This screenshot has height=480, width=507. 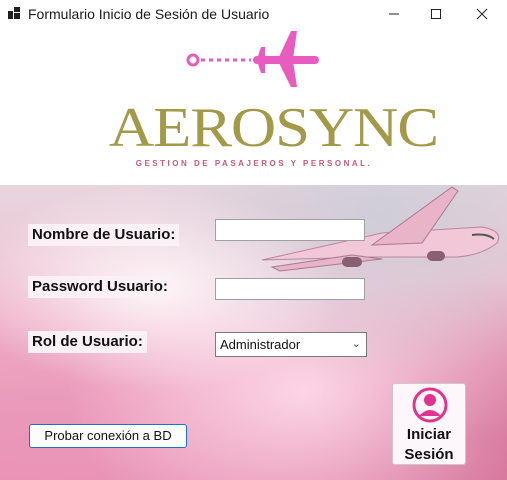 What do you see at coordinates (260, 344) in the screenshot?
I see `role-select-value: Administrador` at bounding box center [260, 344].